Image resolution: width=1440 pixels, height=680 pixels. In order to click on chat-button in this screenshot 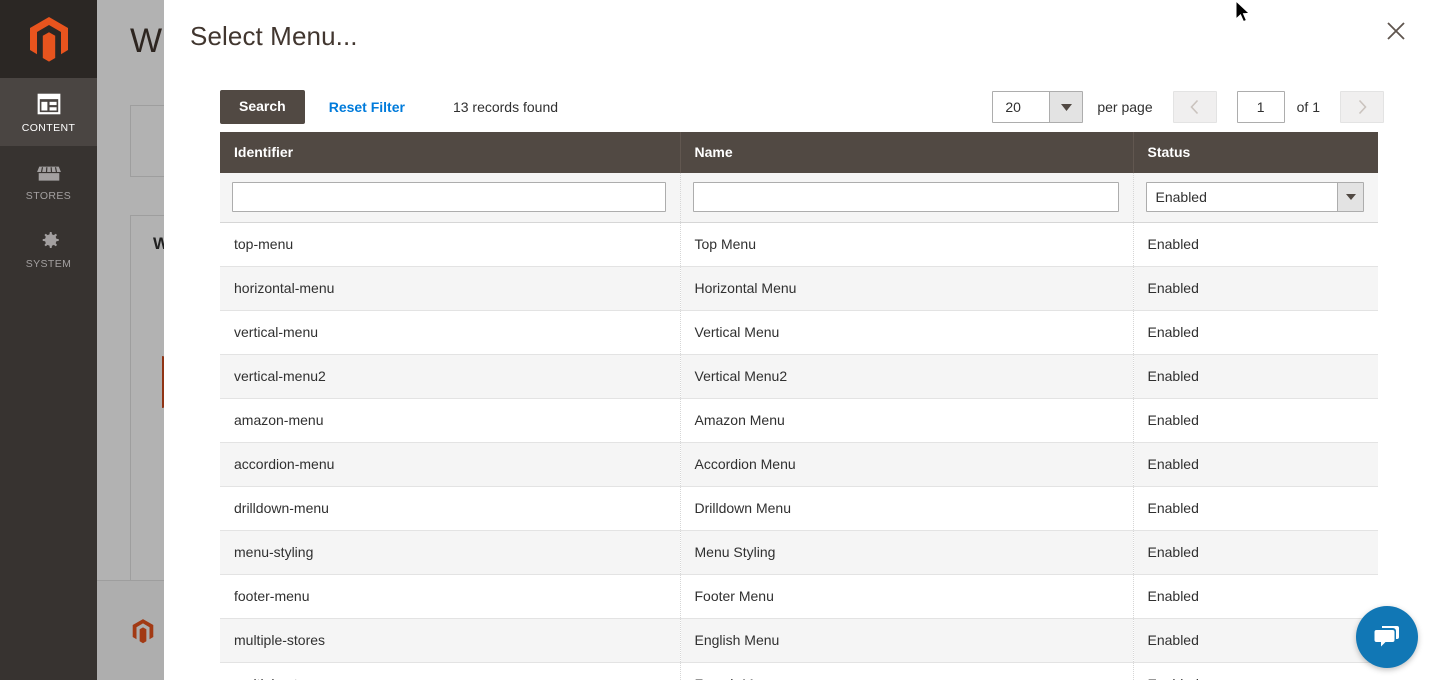, I will do `click(1387, 637)`.